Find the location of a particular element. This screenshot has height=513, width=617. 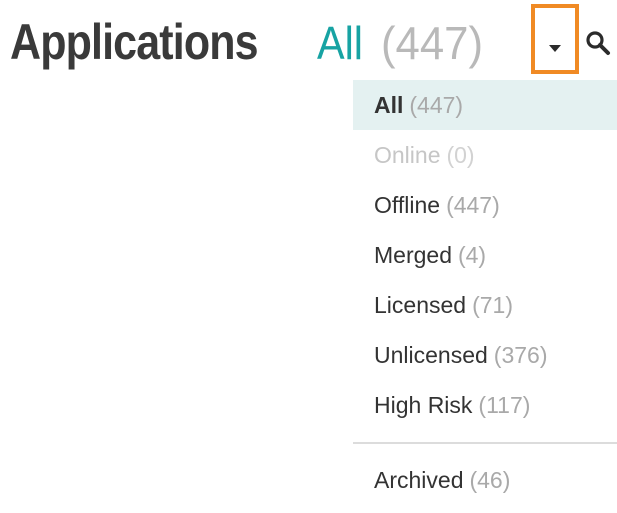

filter-dropdown-toggle is located at coordinates (555, 39).